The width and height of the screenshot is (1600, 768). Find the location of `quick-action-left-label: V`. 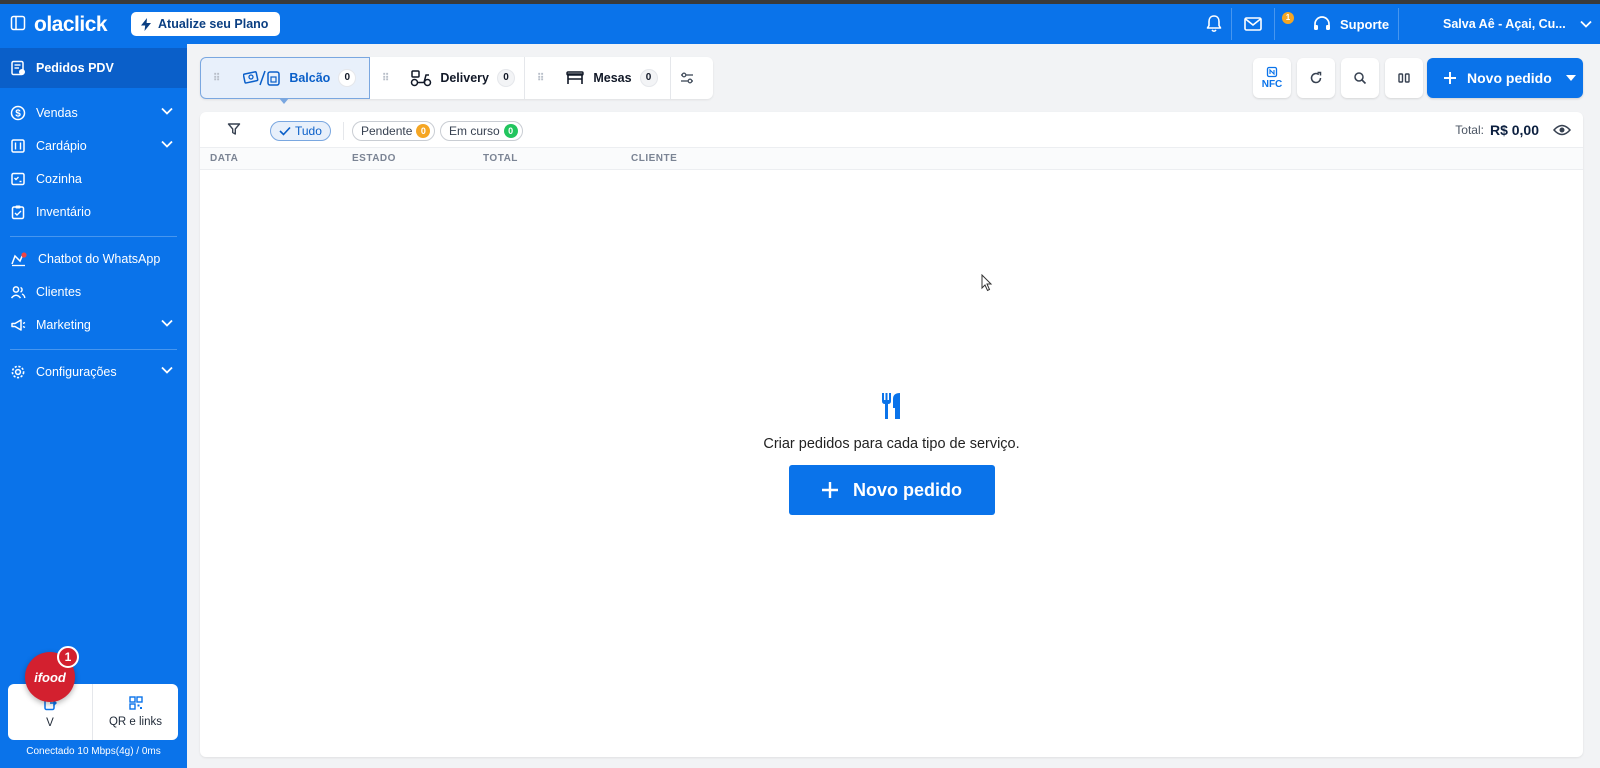

quick-action-left-label: V is located at coordinates (50, 723).